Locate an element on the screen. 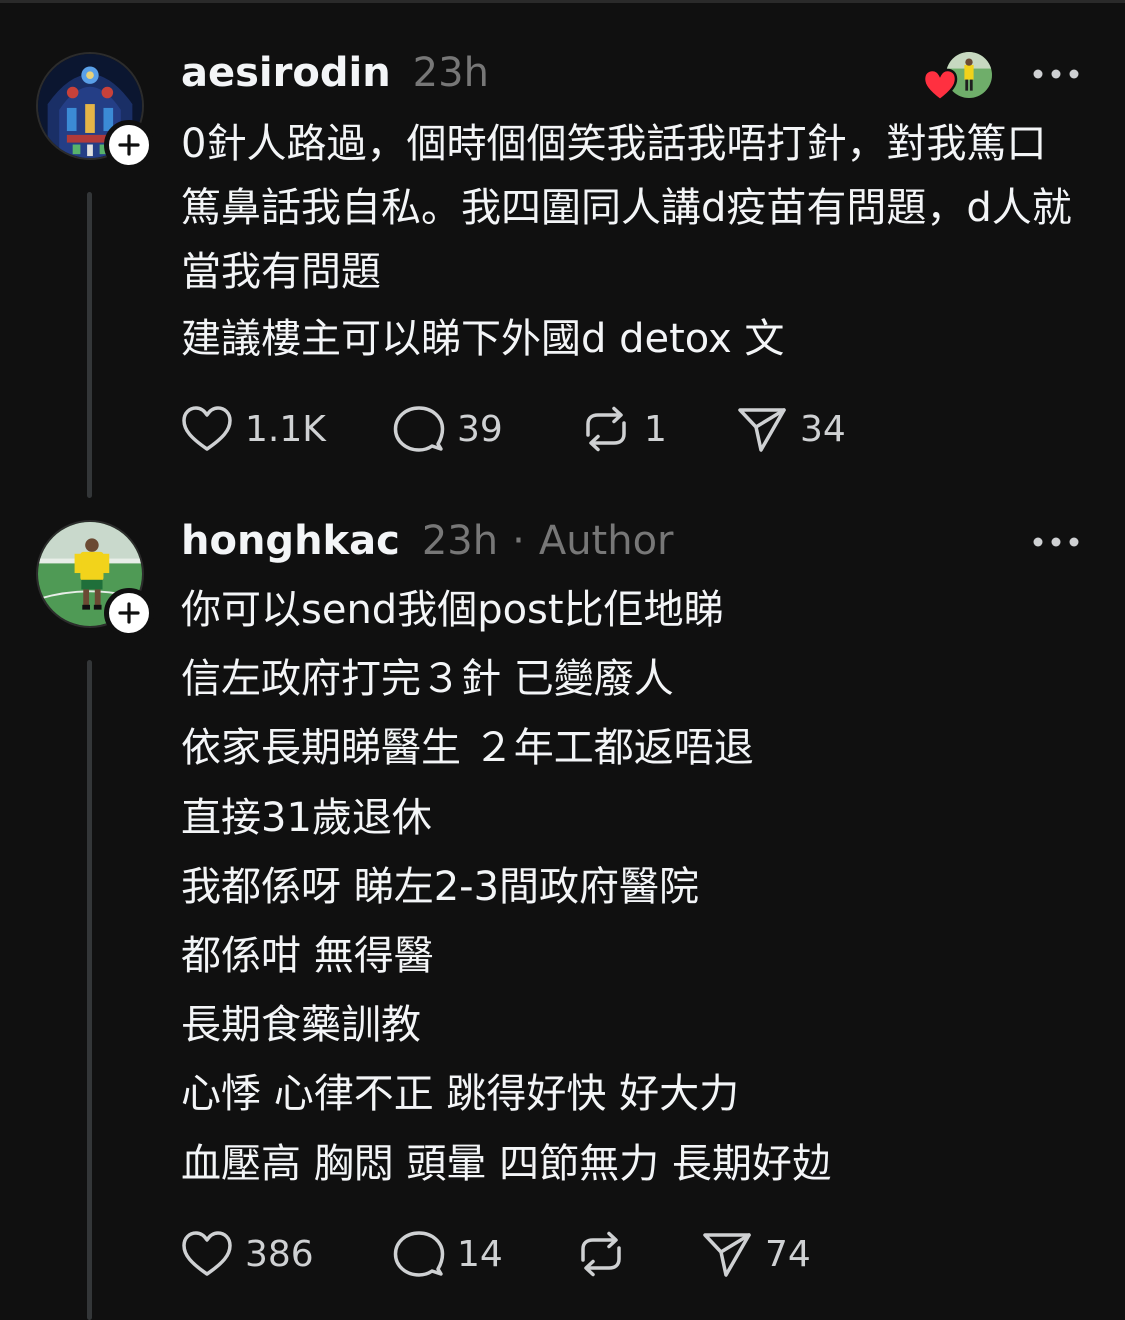 The image size is (1125, 1320). repost-count: 1 is located at coordinates (655, 429).